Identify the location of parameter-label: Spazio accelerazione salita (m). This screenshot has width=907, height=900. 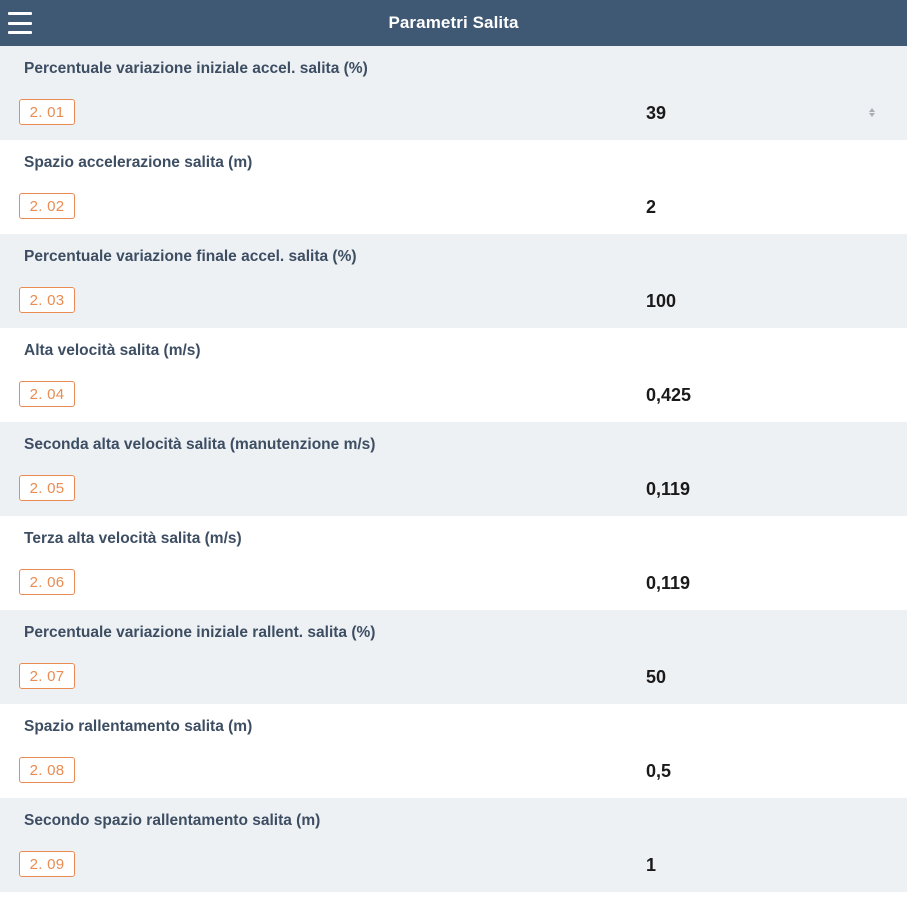
(138, 162).